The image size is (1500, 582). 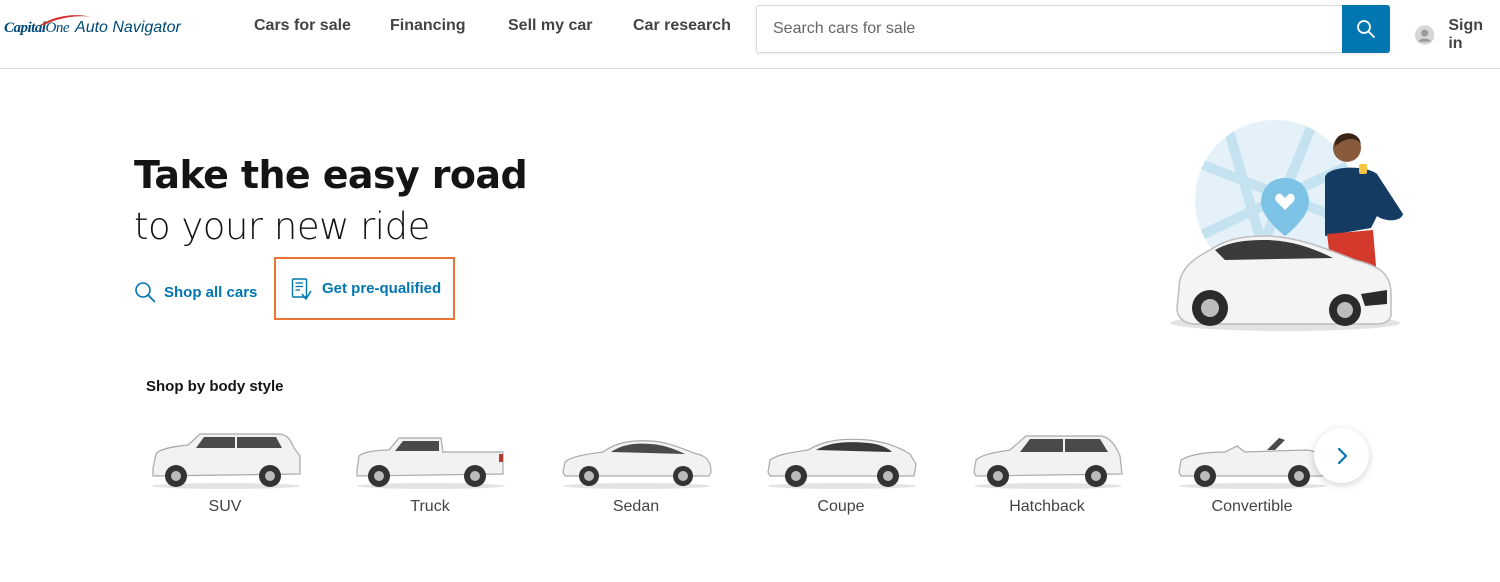 I want to click on body-style-label: SUV, so click(x=225, y=506).